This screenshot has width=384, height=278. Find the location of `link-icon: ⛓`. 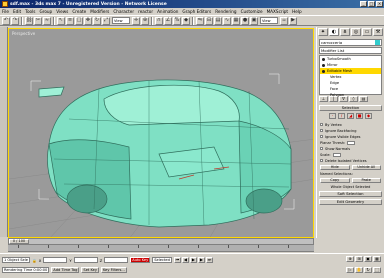

link-icon: ⛓ is located at coordinates (29, 20).